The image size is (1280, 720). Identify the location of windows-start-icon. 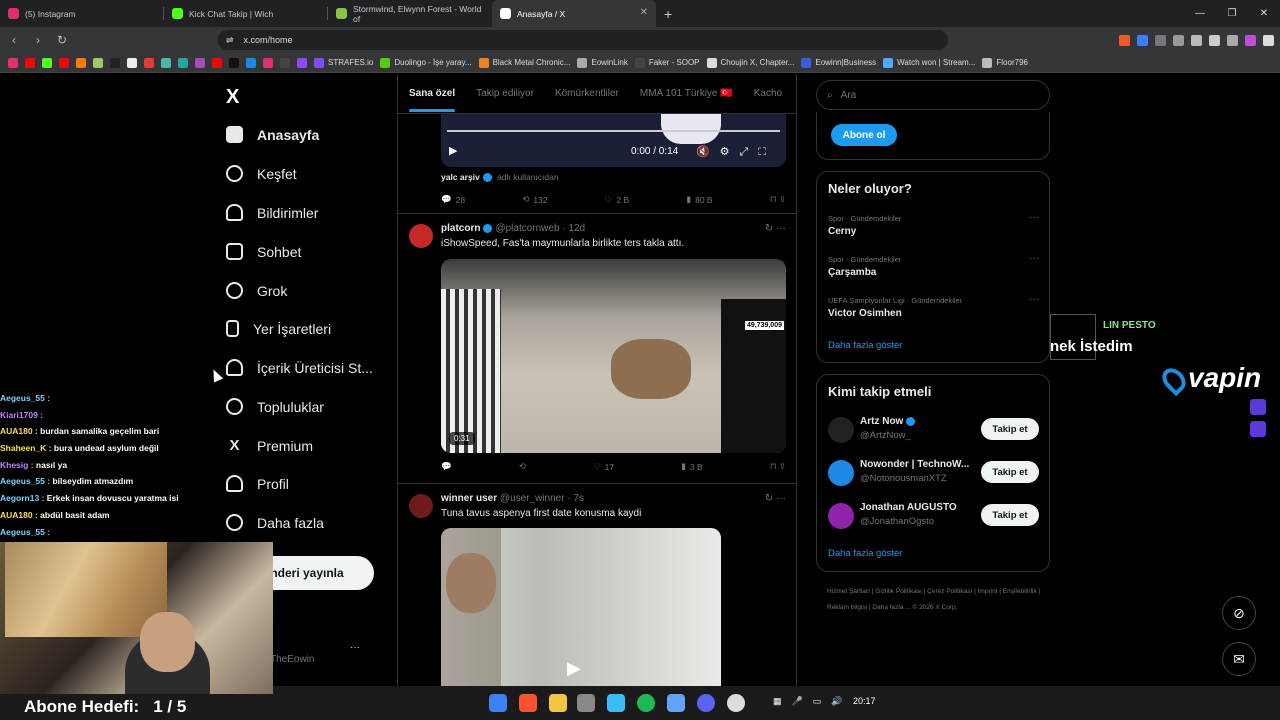
(498, 703).